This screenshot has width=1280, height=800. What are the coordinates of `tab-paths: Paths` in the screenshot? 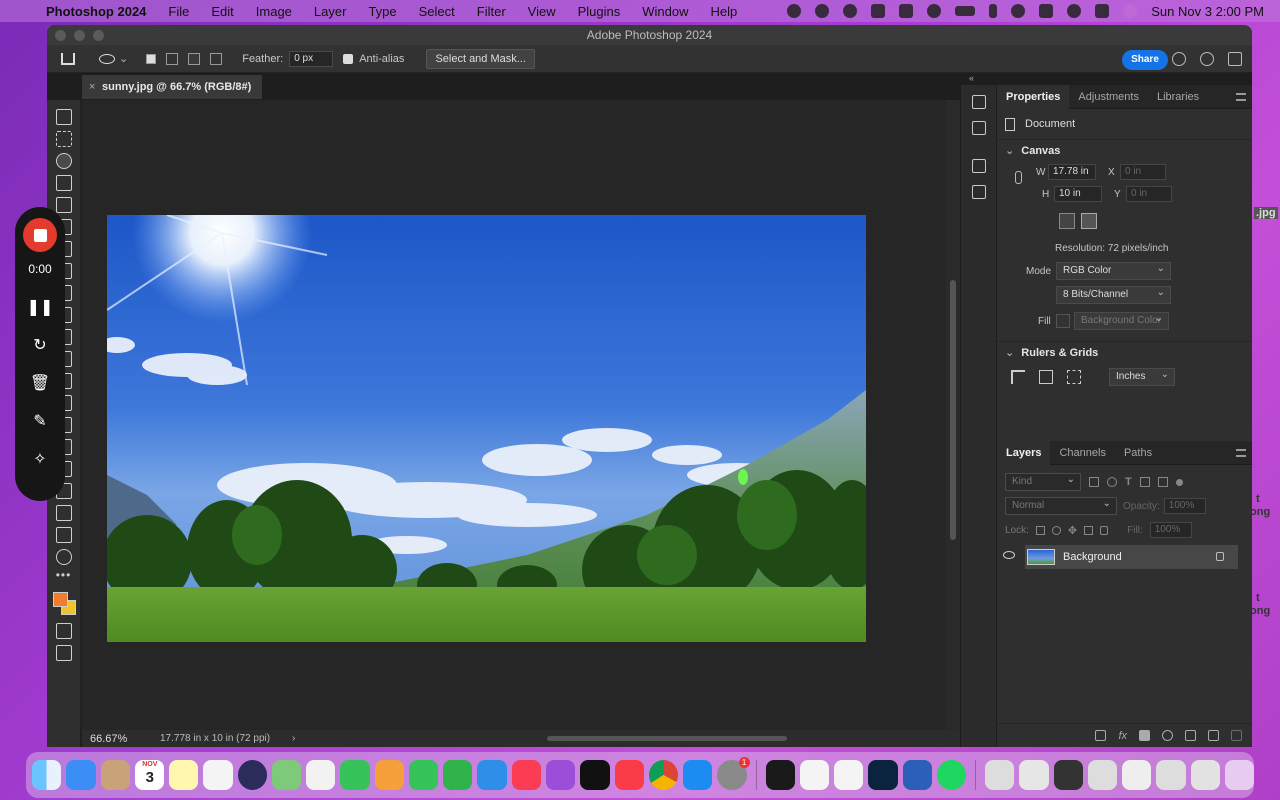 It's located at (1138, 453).